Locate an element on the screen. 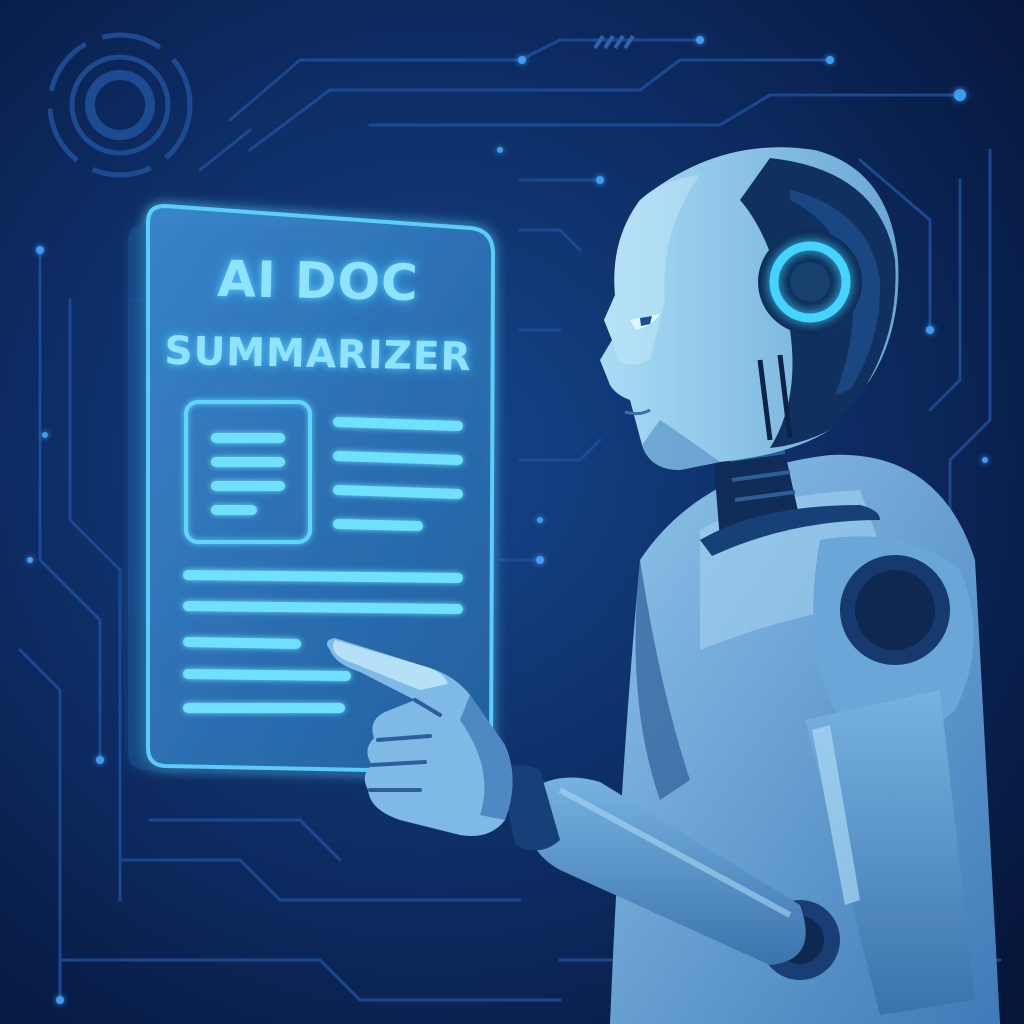 The width and height of the screenshot is (1024, 1024). document-title-line-1: AI DOC is located at coordinates (318, 281).